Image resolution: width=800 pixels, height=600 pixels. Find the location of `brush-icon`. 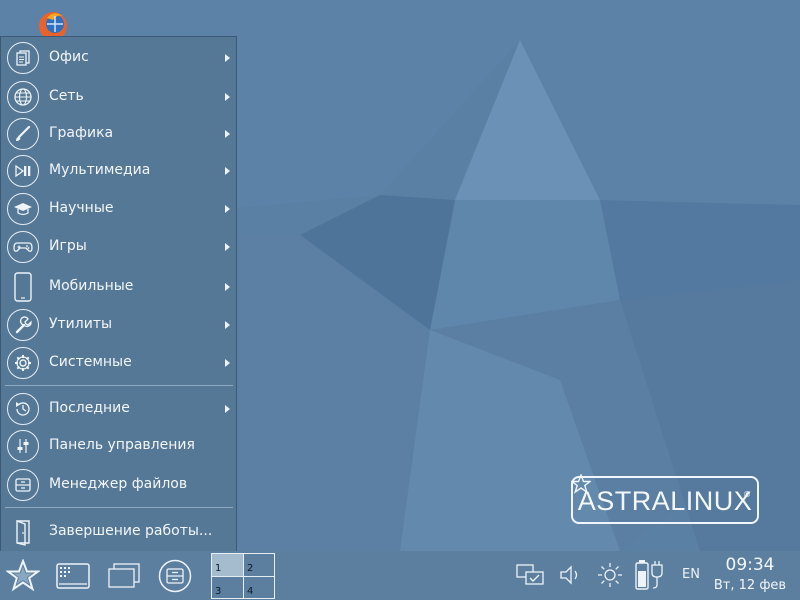

brush-icon is located at coordinates (23, 134).